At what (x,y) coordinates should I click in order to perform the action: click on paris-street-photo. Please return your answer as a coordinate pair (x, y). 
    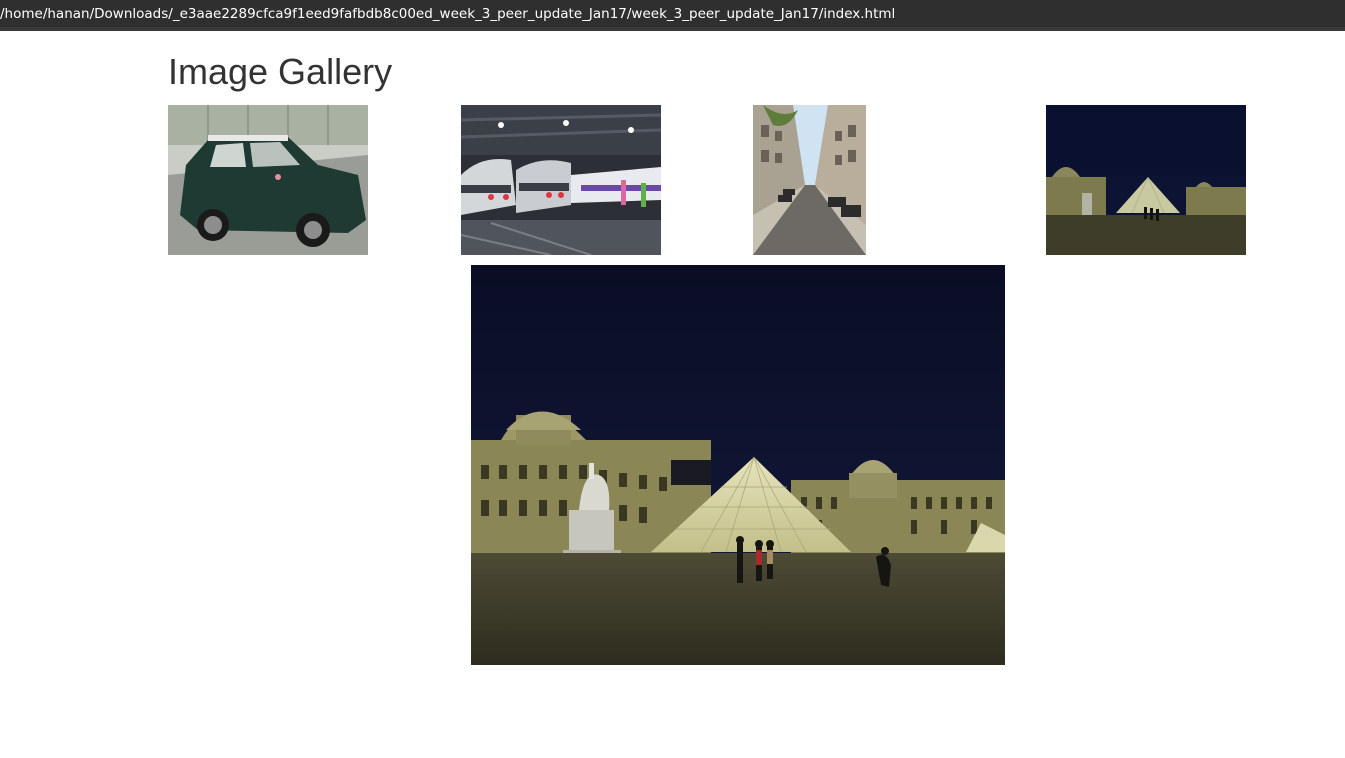
    Looking at the image, I should click on (809, 180).